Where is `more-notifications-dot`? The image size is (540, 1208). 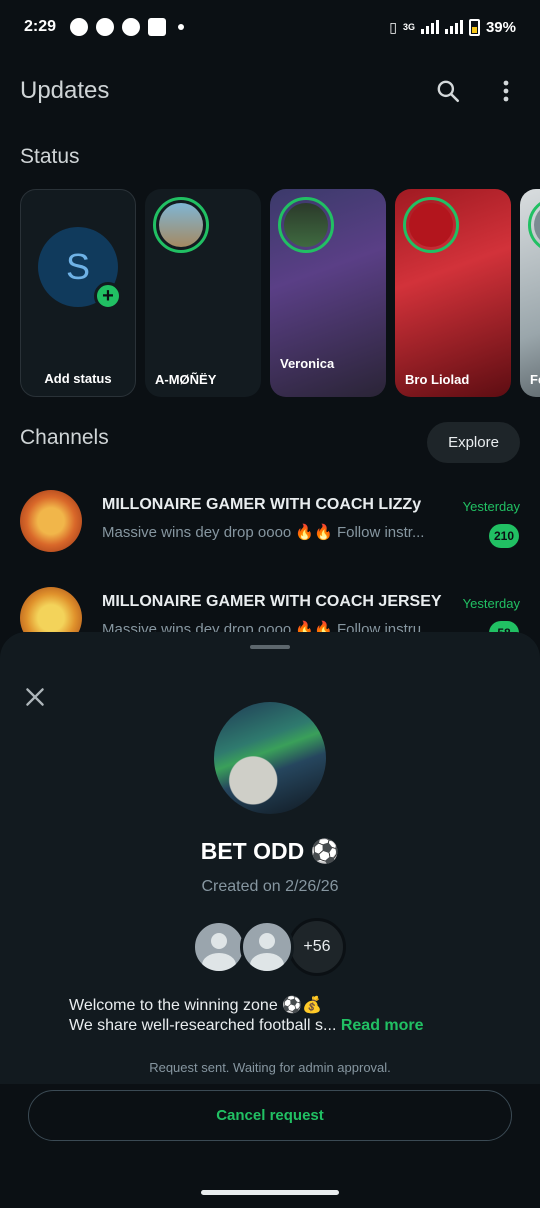
more-notifications-dot is located at coordinates (181, 27).